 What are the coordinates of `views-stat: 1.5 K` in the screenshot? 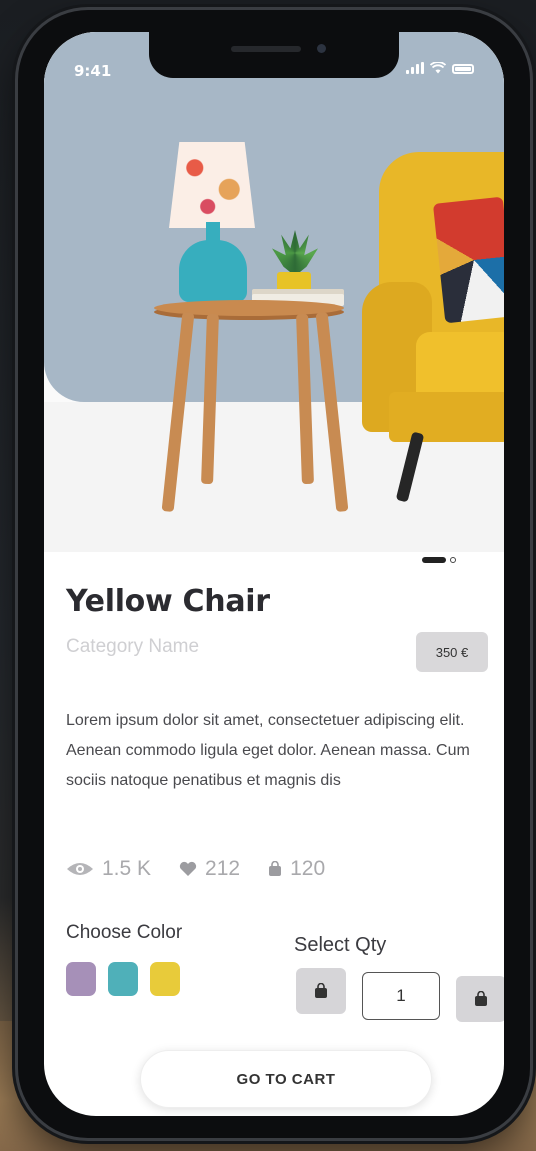 It's located at (108, 869).